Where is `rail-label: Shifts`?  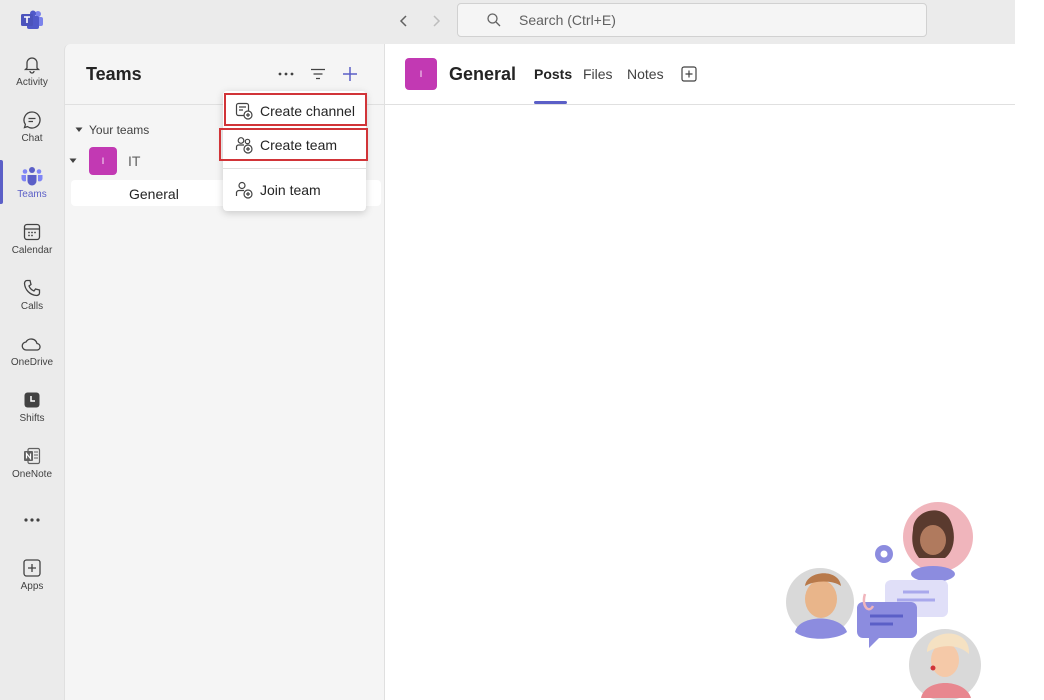
rail-label: Shifts is located at coordinates (32, 418).